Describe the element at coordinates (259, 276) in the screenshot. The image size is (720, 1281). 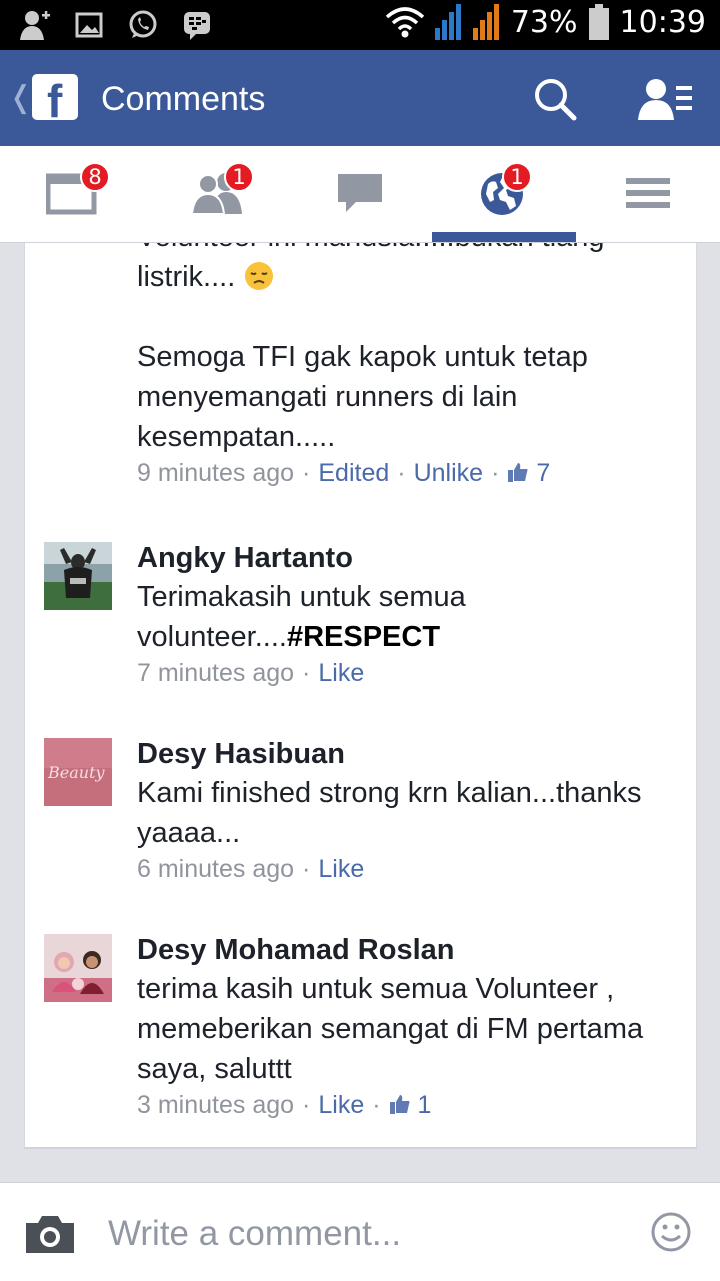
I see `disappointed-face-icon` at that location.